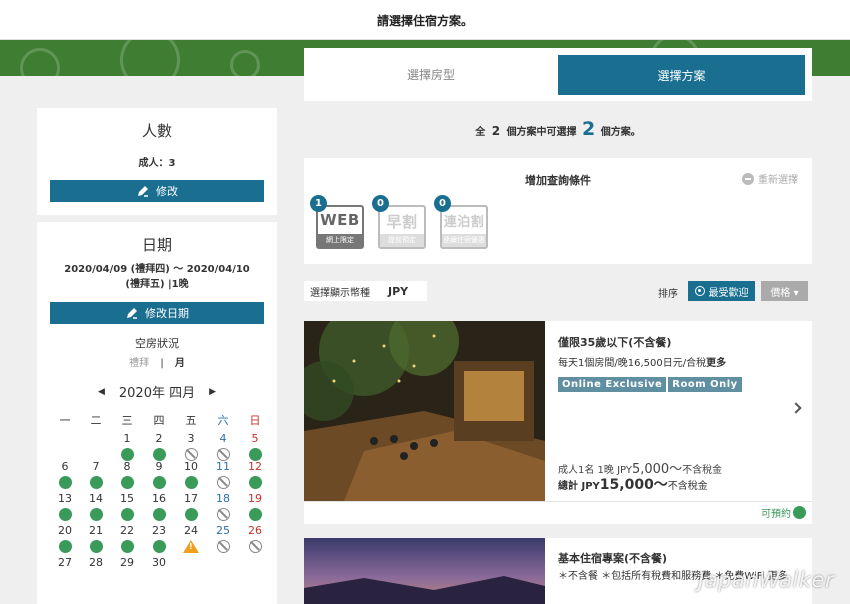  Describe the element at coordinates (589, 129) in the screenshot. I see `summary-available: 2` at that location.